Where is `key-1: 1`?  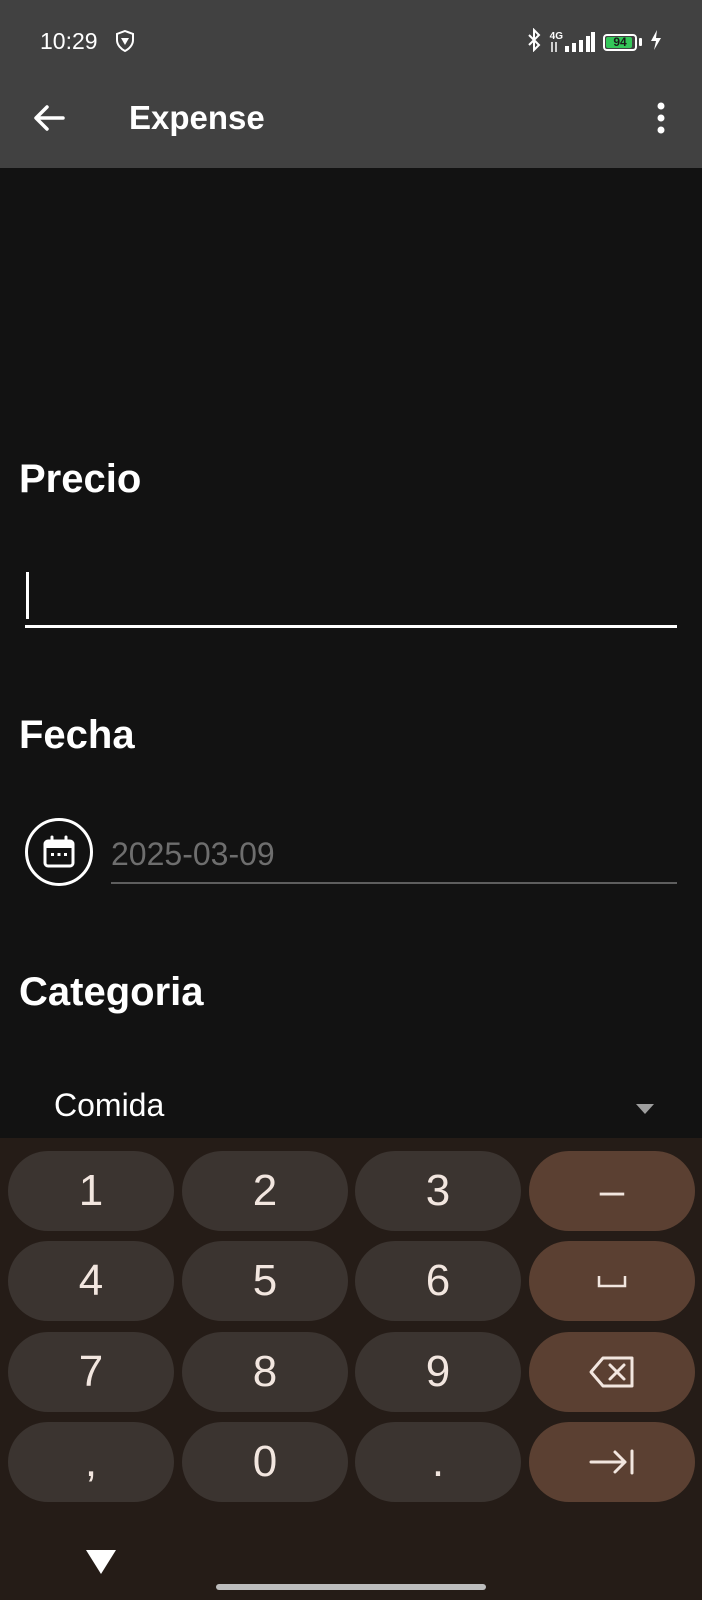 key-1: 1 is located at coordinates (91, 1191).